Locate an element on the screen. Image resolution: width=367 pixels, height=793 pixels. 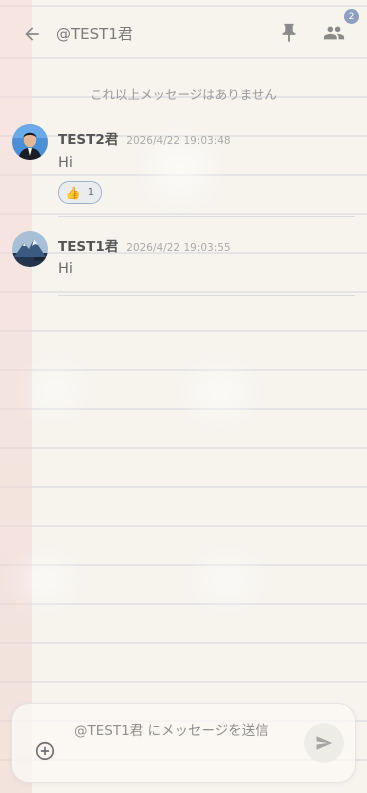
send-button is located at coordinates (324, 743).